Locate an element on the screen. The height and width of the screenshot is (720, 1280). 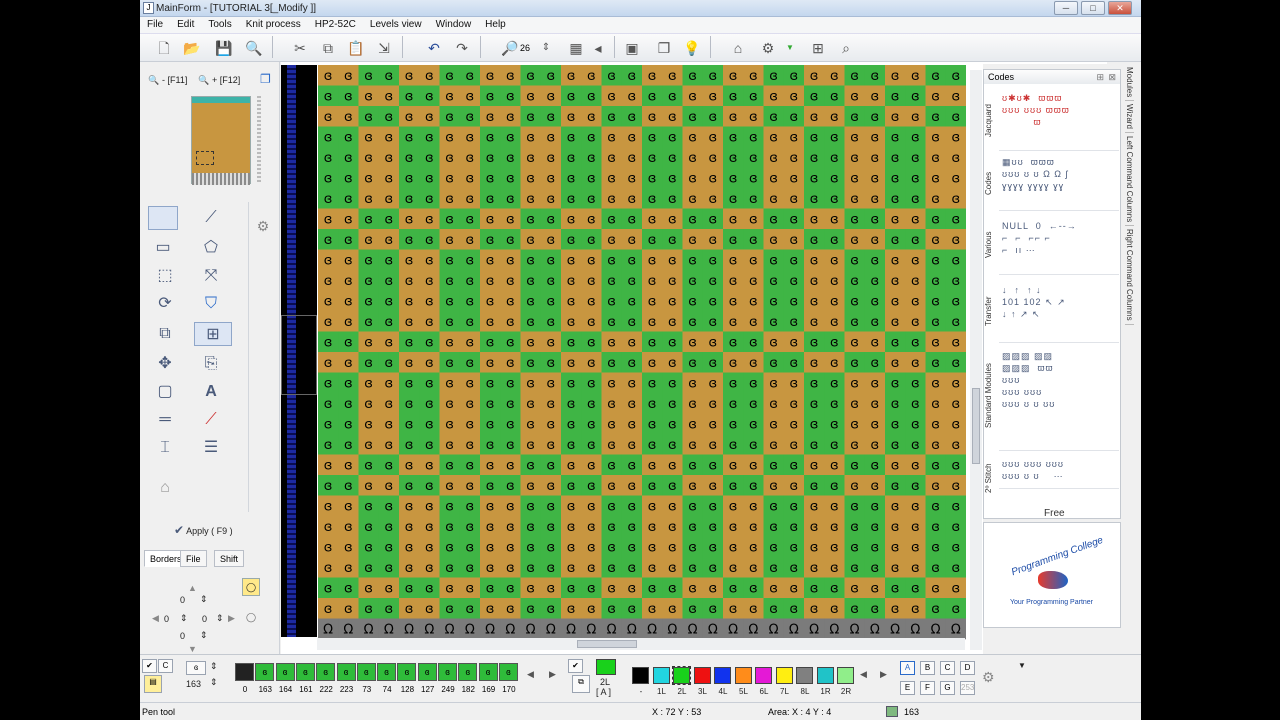
rectangle-tool-icon: ▭ is located at coordinates (163, 248).